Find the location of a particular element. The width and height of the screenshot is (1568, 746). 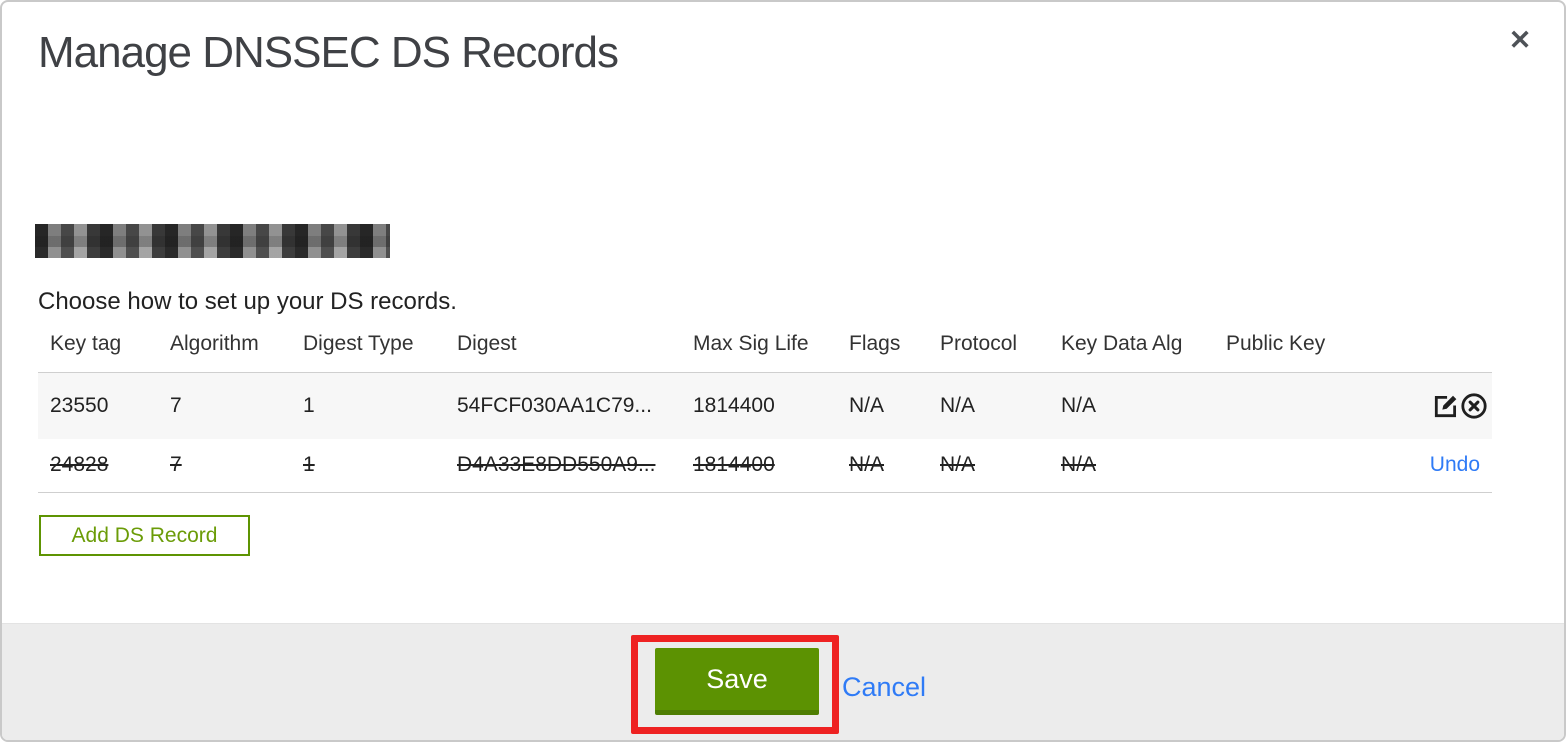

delete-record-button is located at coordinates (1474, 406).